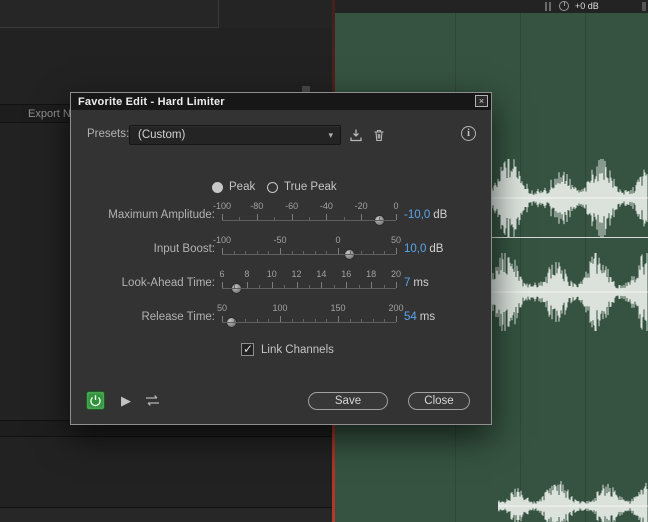 This screenshot has width=648, height=522. I want to click on value-number: 10,0, so click(415, 249).